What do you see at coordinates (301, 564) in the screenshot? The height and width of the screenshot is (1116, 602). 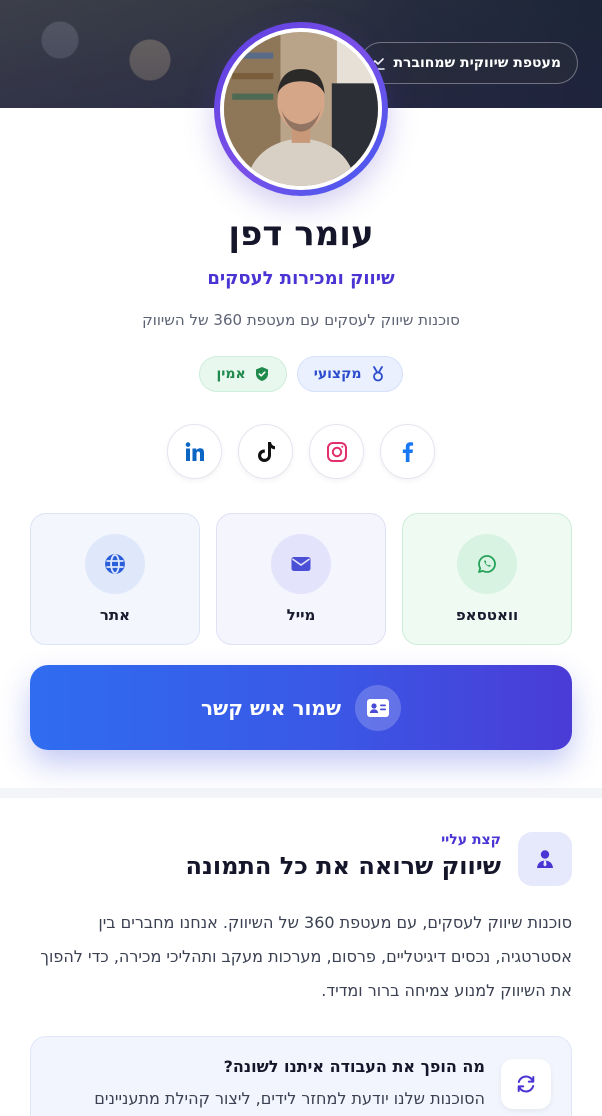 I see `mail-icon` at bounding box center [301, 564].